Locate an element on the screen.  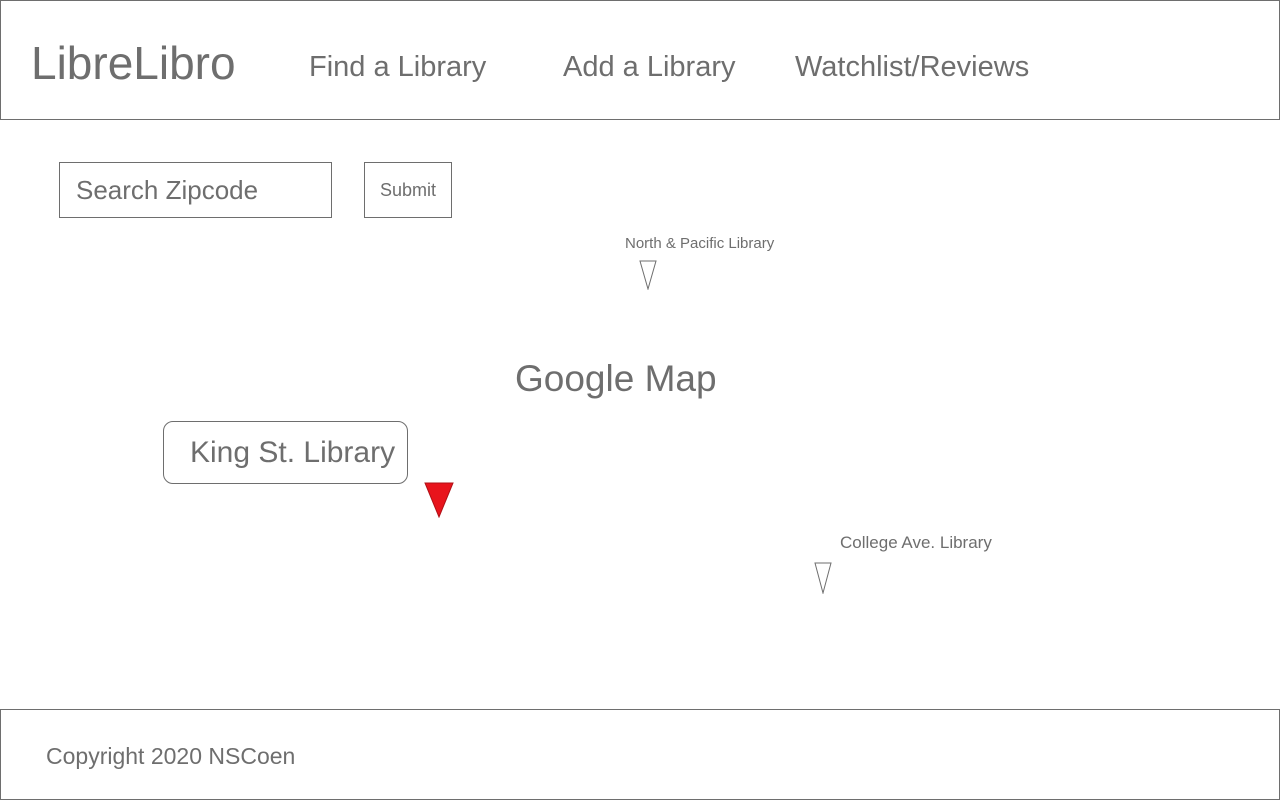
nav-watchlist-reviews: Watchlist/Reviews is located at coordinates (912, 67).